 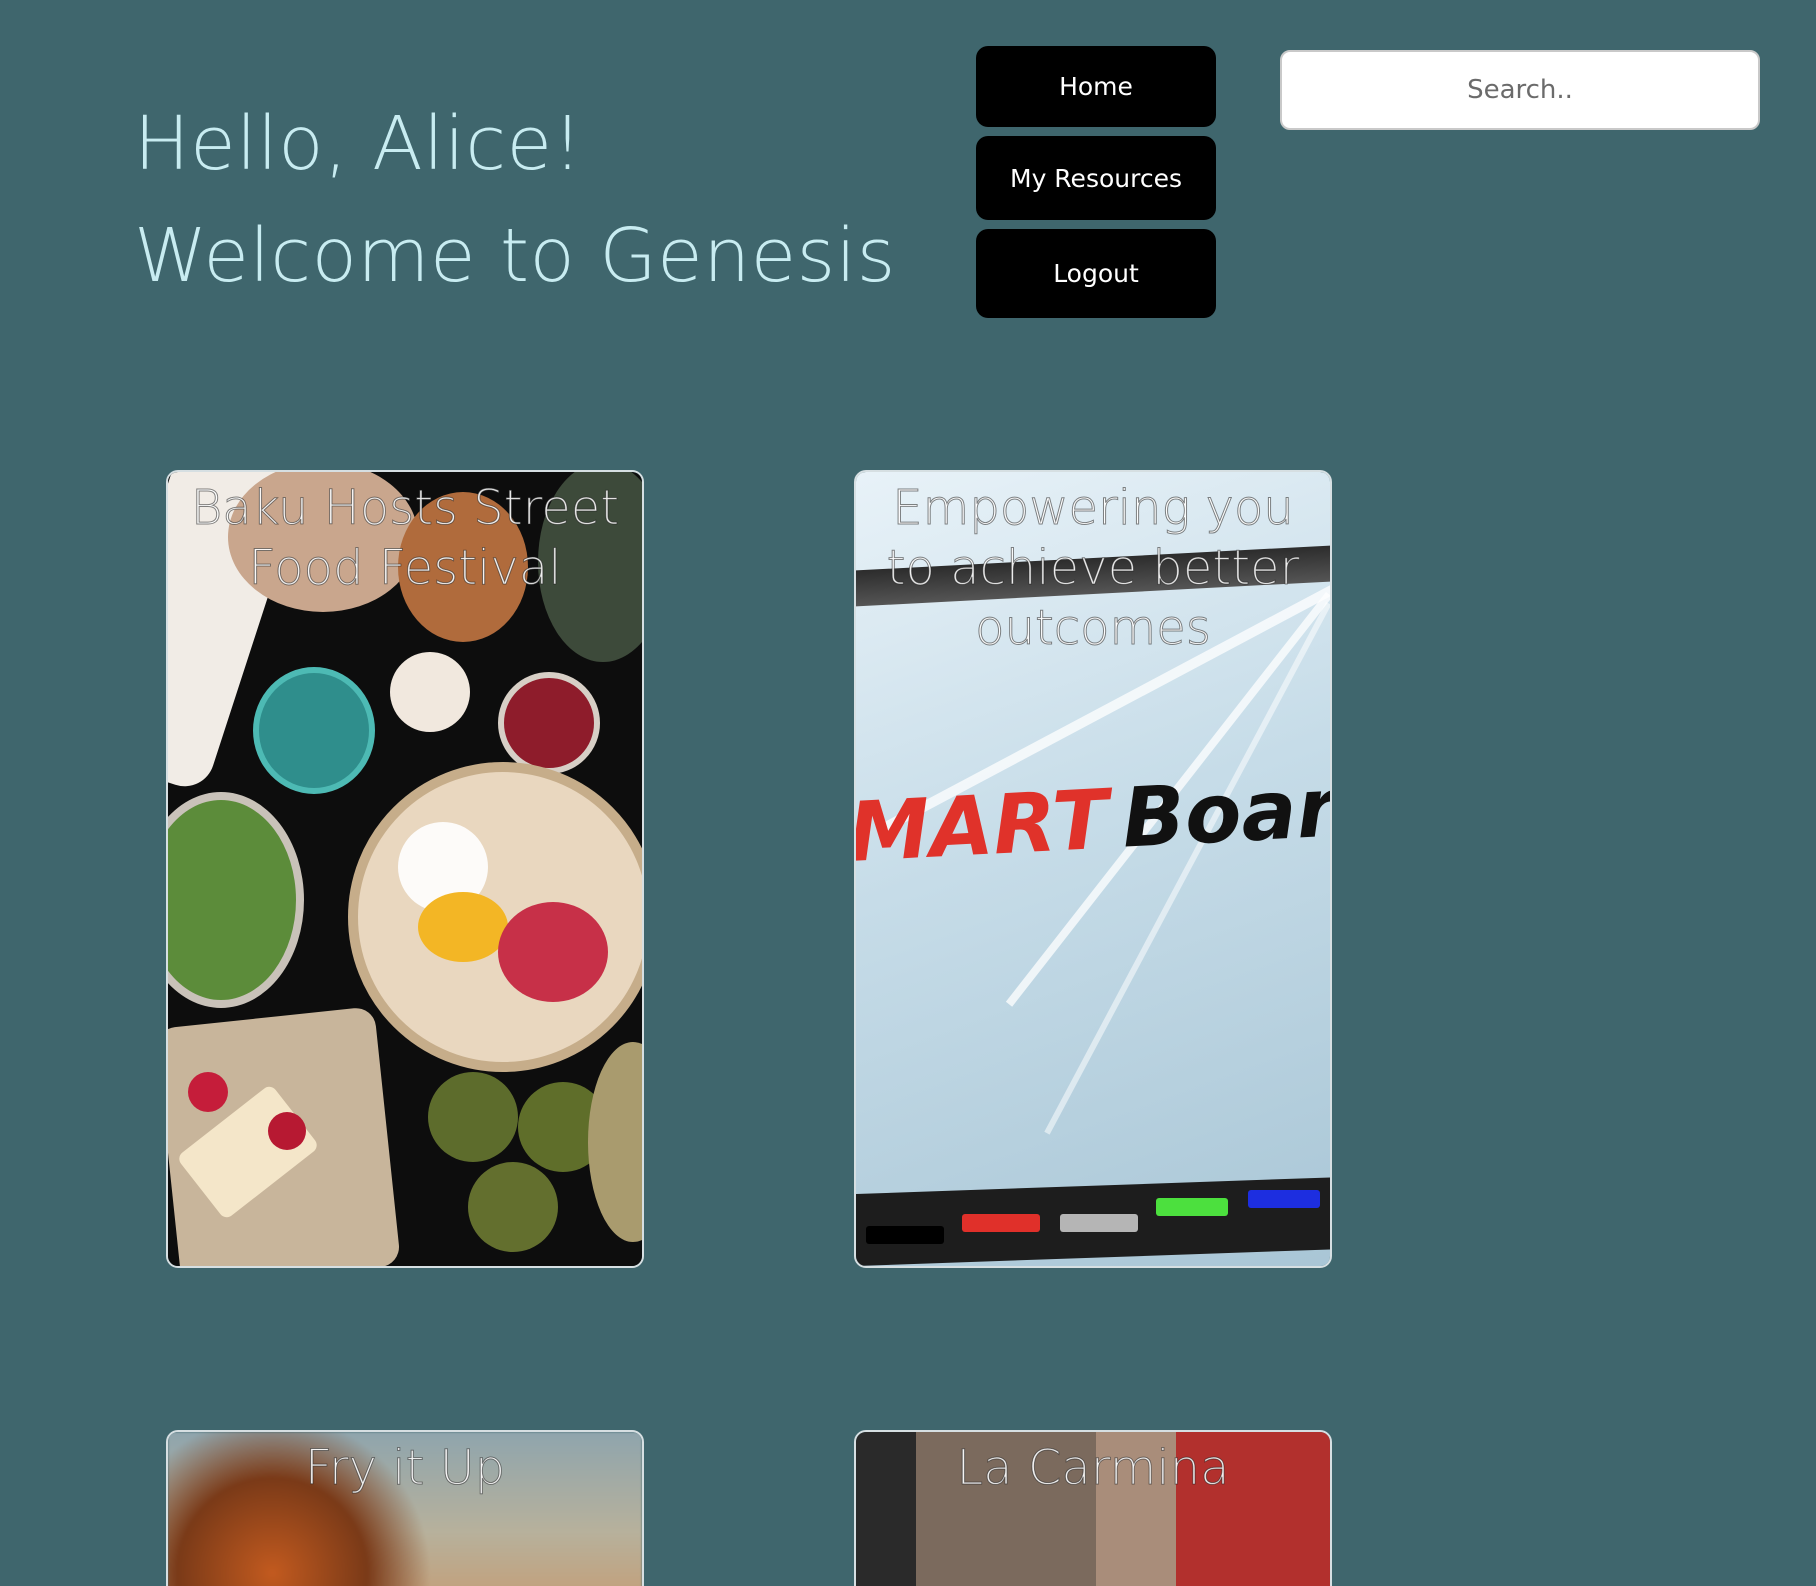 I want to click on my-resources-button: My Resources, so click(x=1096, y=178).